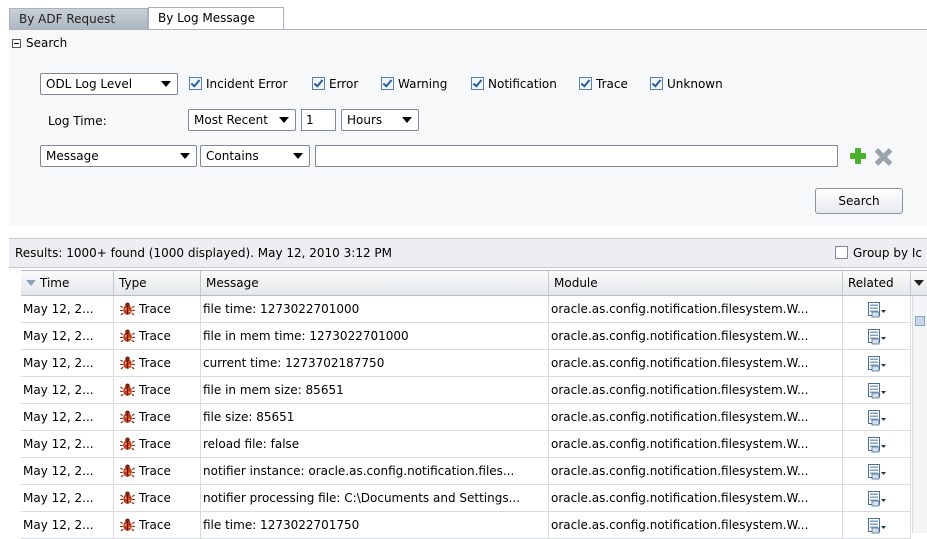 The width and height of the screenshot is (927, 539). I want to click on log-time-unit-value: Hours, so click(365, 120).